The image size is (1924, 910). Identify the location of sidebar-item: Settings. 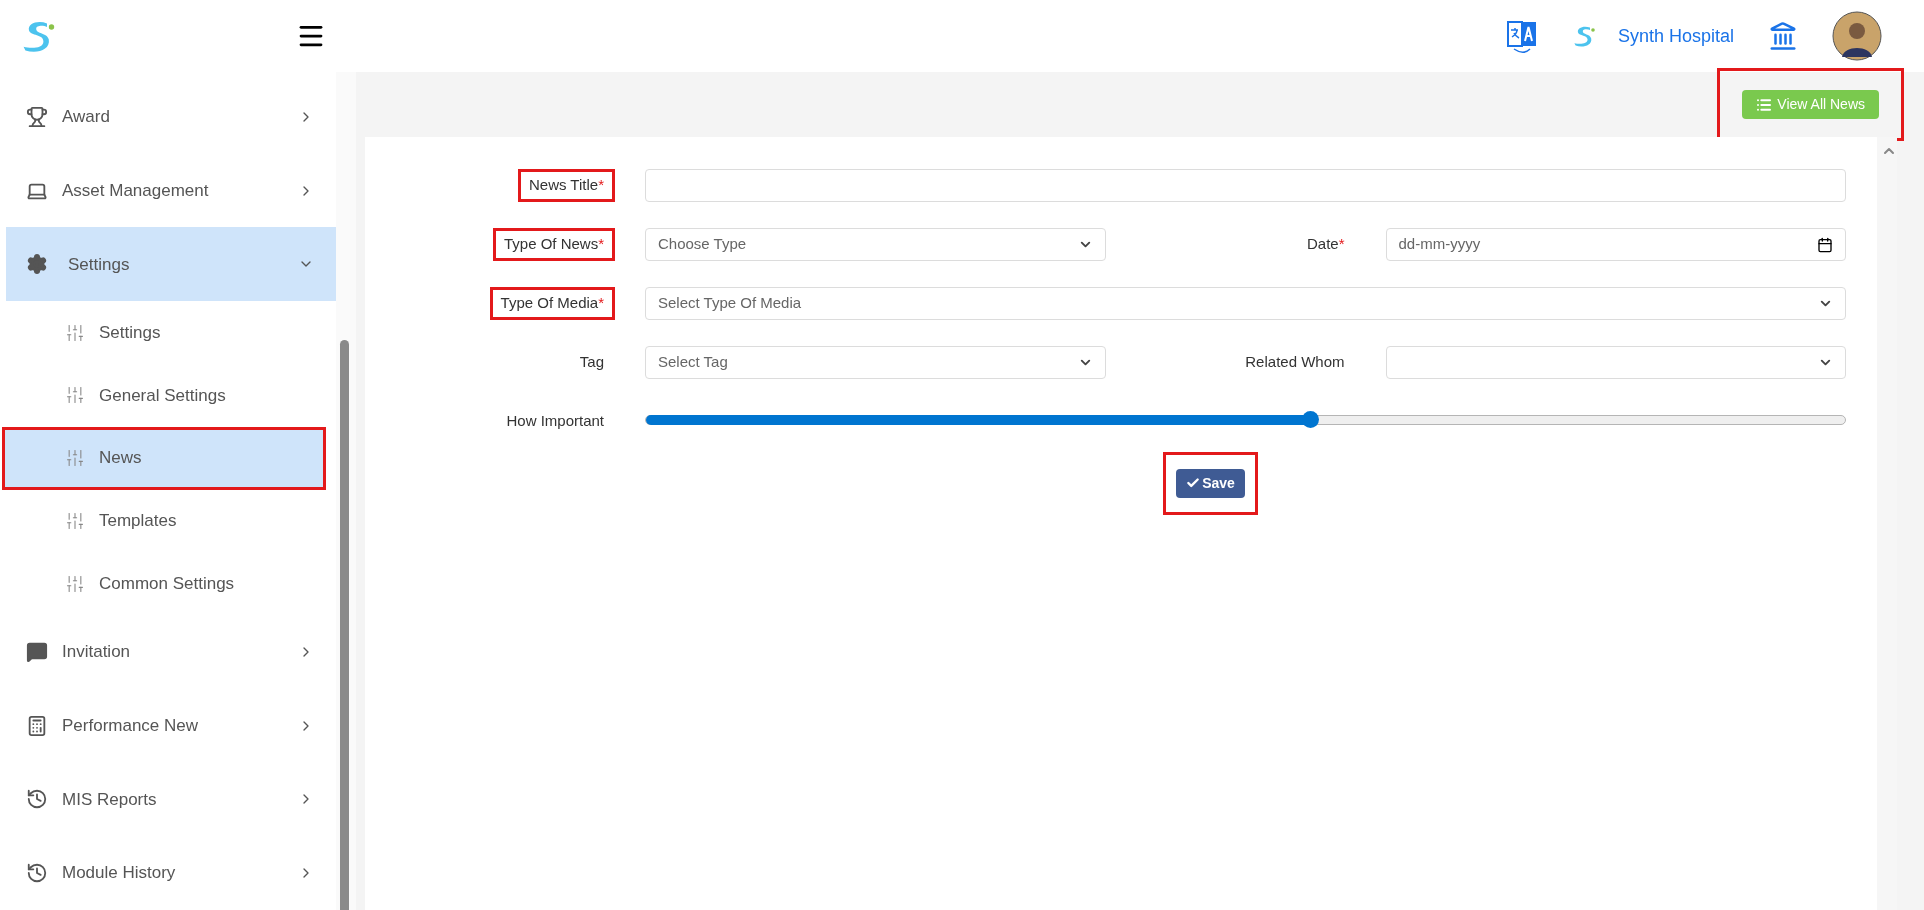
(171, 264).